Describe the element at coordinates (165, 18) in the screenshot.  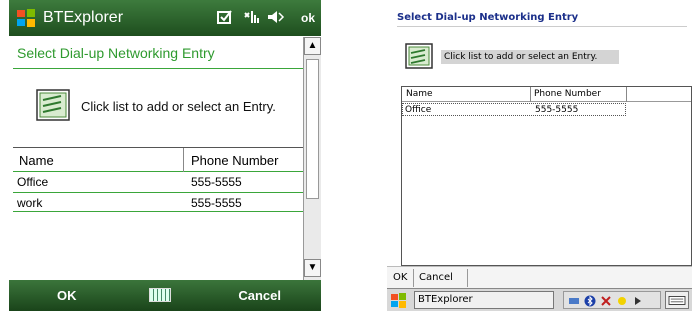
I see `title-bar: BTExplorer ok` at that location.